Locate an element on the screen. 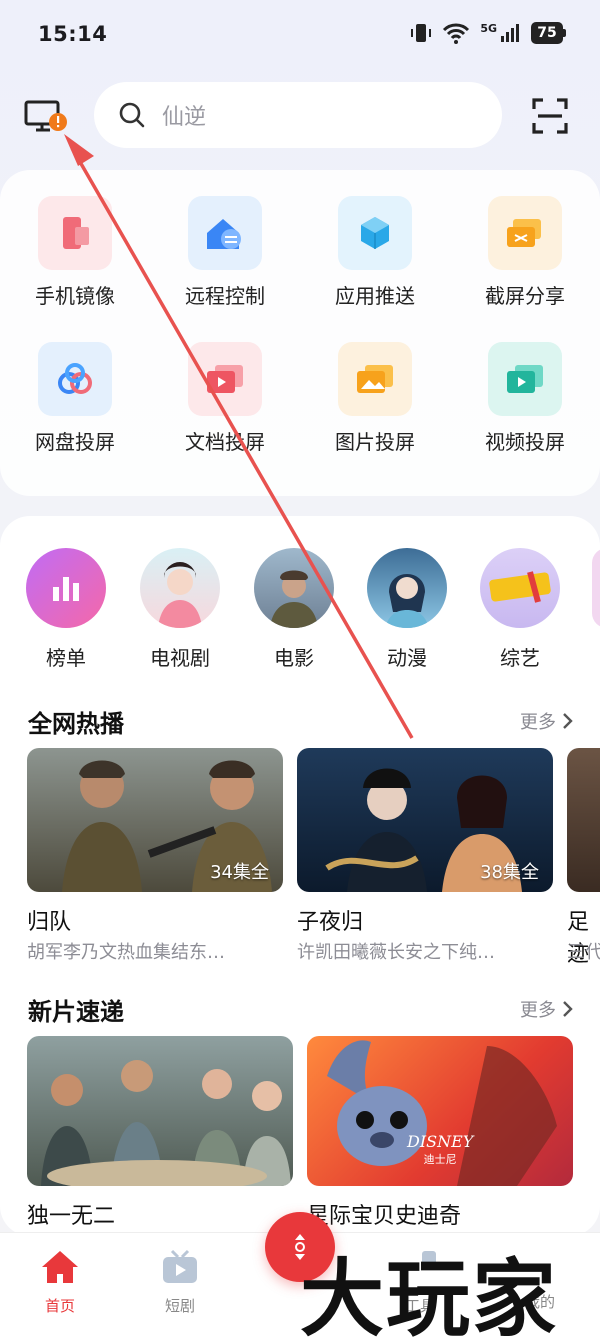  vibrate-icon is located at coordinates (421, 33).